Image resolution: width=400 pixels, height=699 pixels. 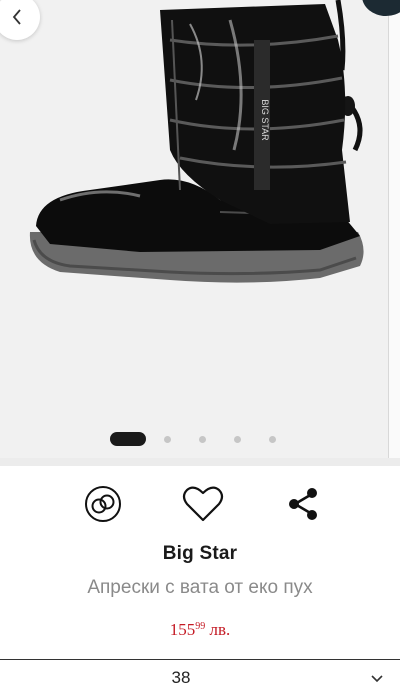 I want to click on product-price: 15599 лв., so click(x=200, y=630).